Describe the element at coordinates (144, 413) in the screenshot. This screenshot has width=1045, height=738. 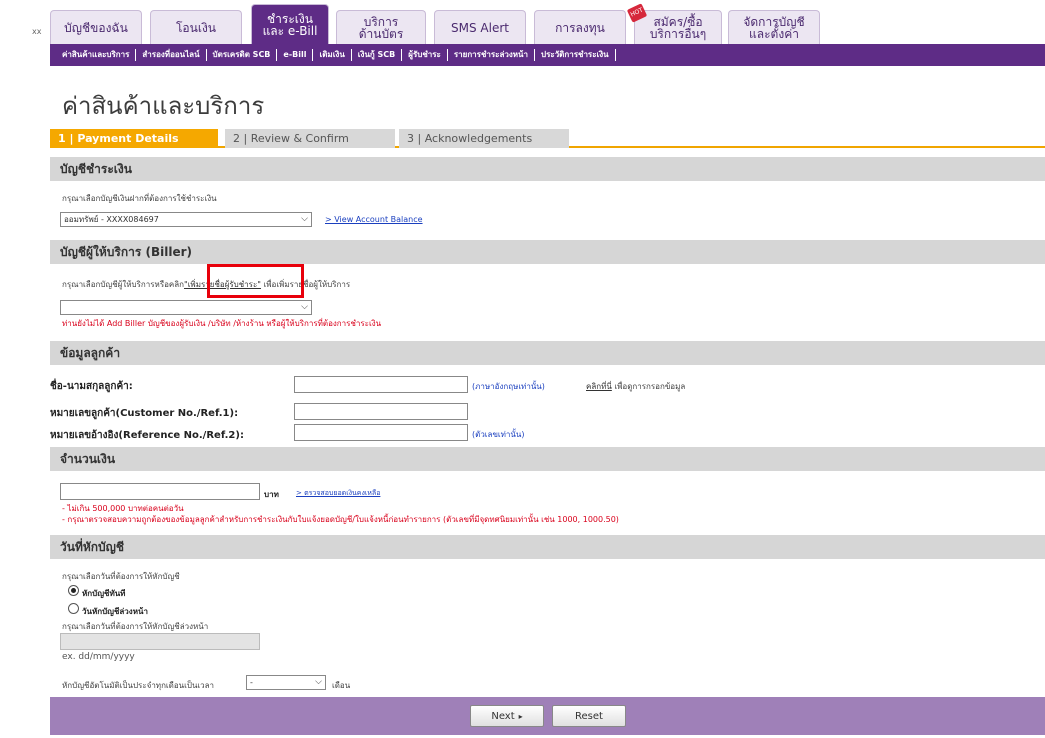
I see `customer-ref1-label: หมายเลขลูกค้า(Customer No./Ref.1):` at that location.